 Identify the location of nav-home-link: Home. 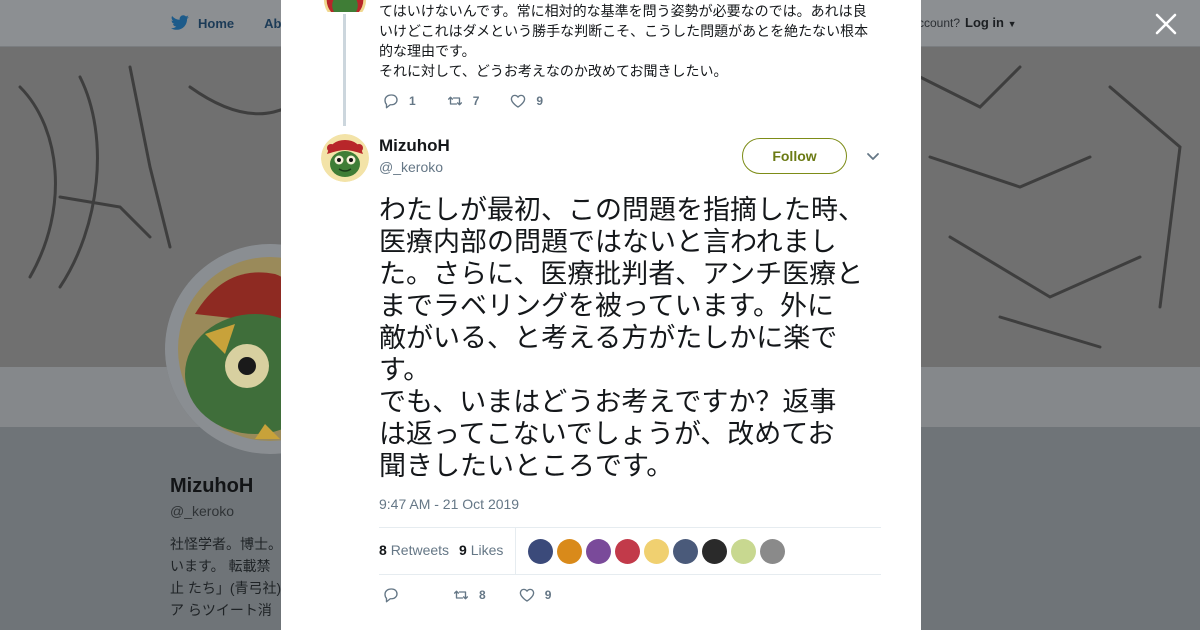
(216, 23).